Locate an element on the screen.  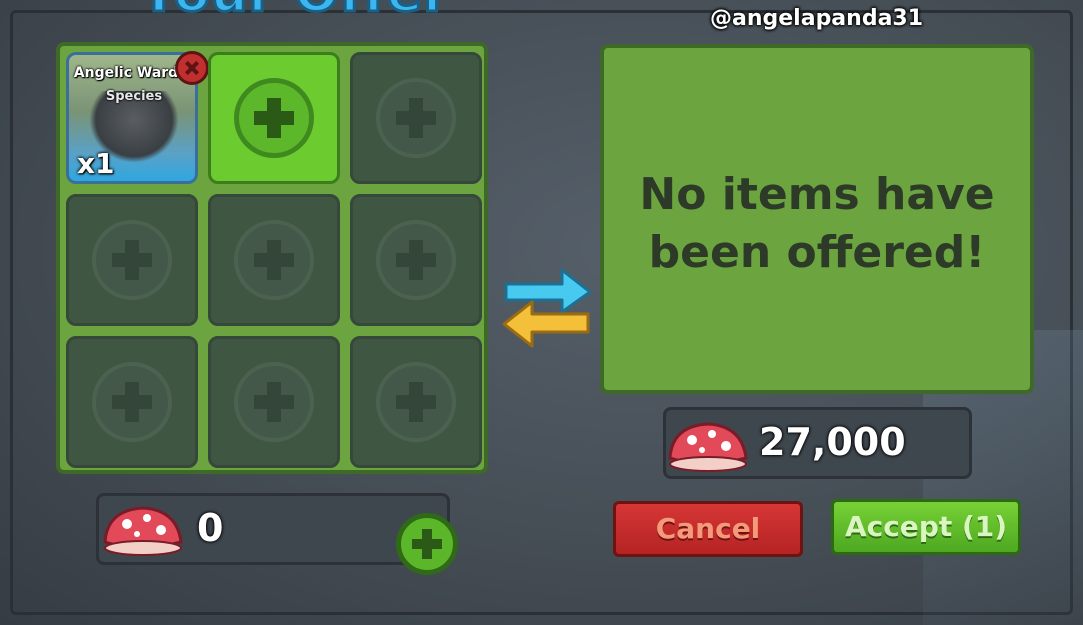
empty-offer-line-2: been offered! is located at coordinates (817, 252).